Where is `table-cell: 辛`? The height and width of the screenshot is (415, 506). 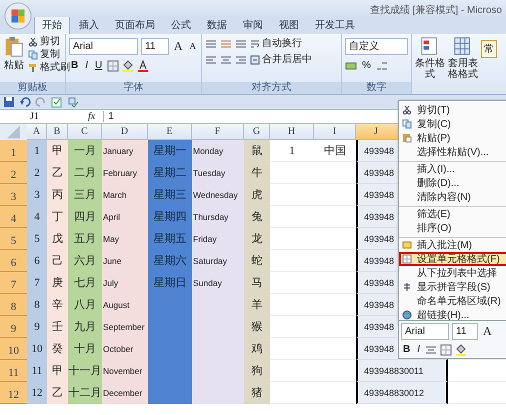
table-cell: 辛 is located at coordinates (57, 305).